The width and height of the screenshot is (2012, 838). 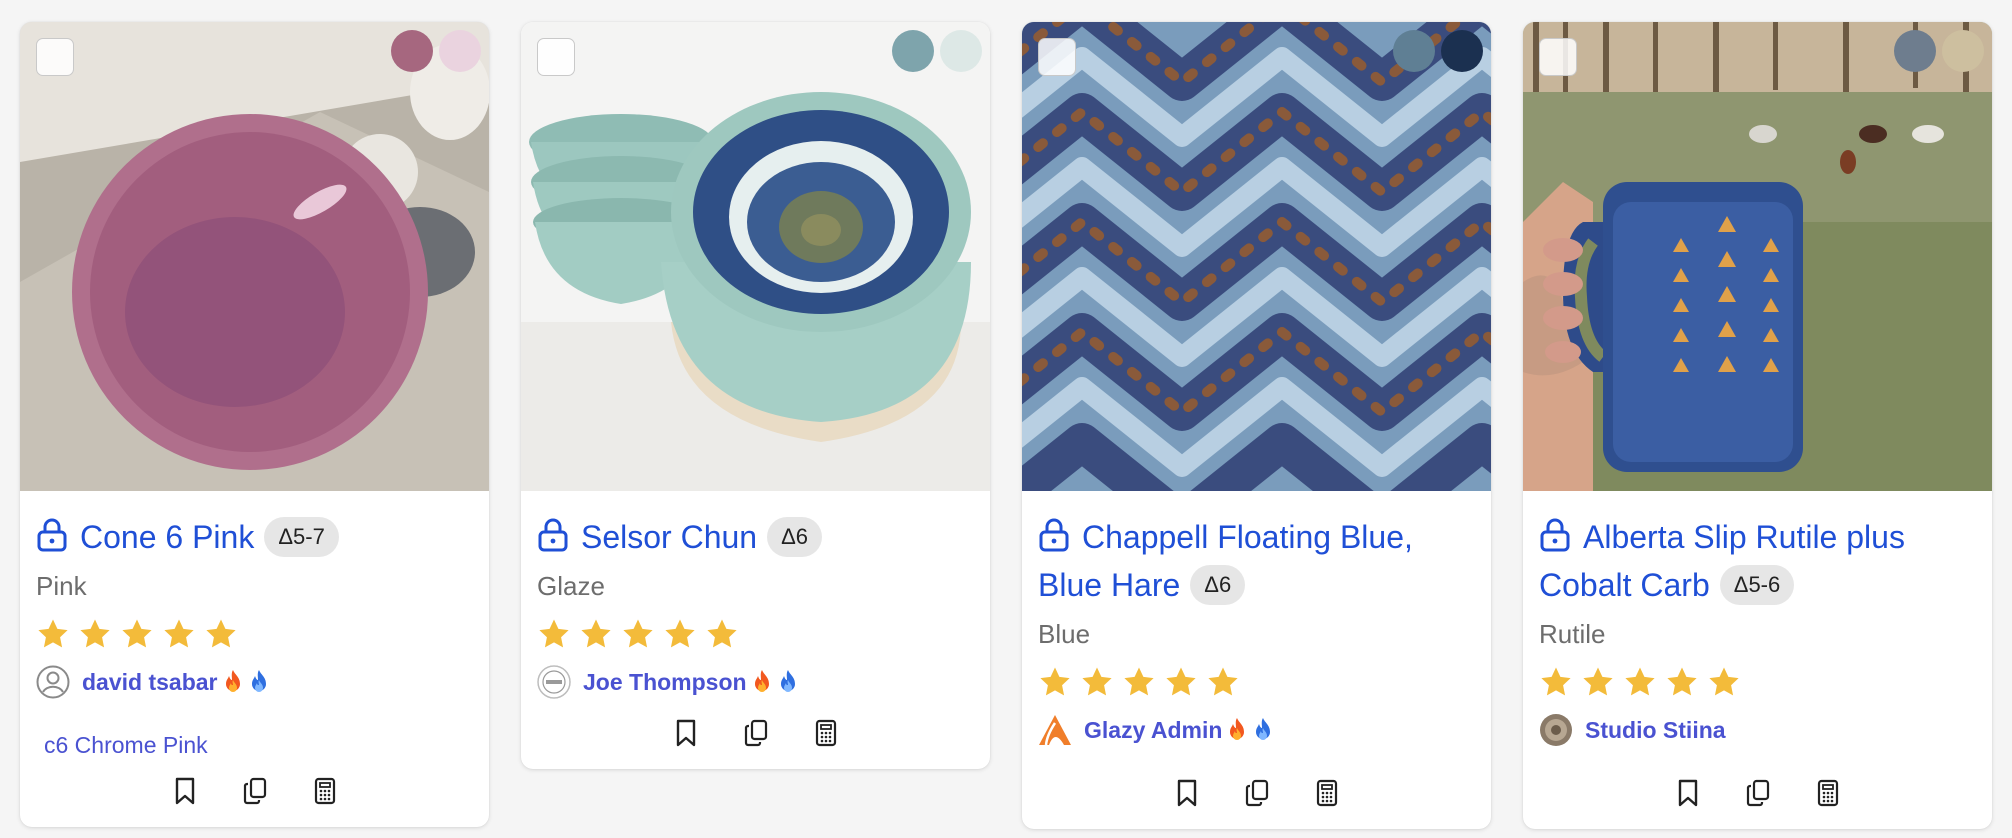 What do you see at coordinates (167, 537) in the screenshot?
I see `recipe-title: Cone 6 Pink` at bounding box center [167, 537].